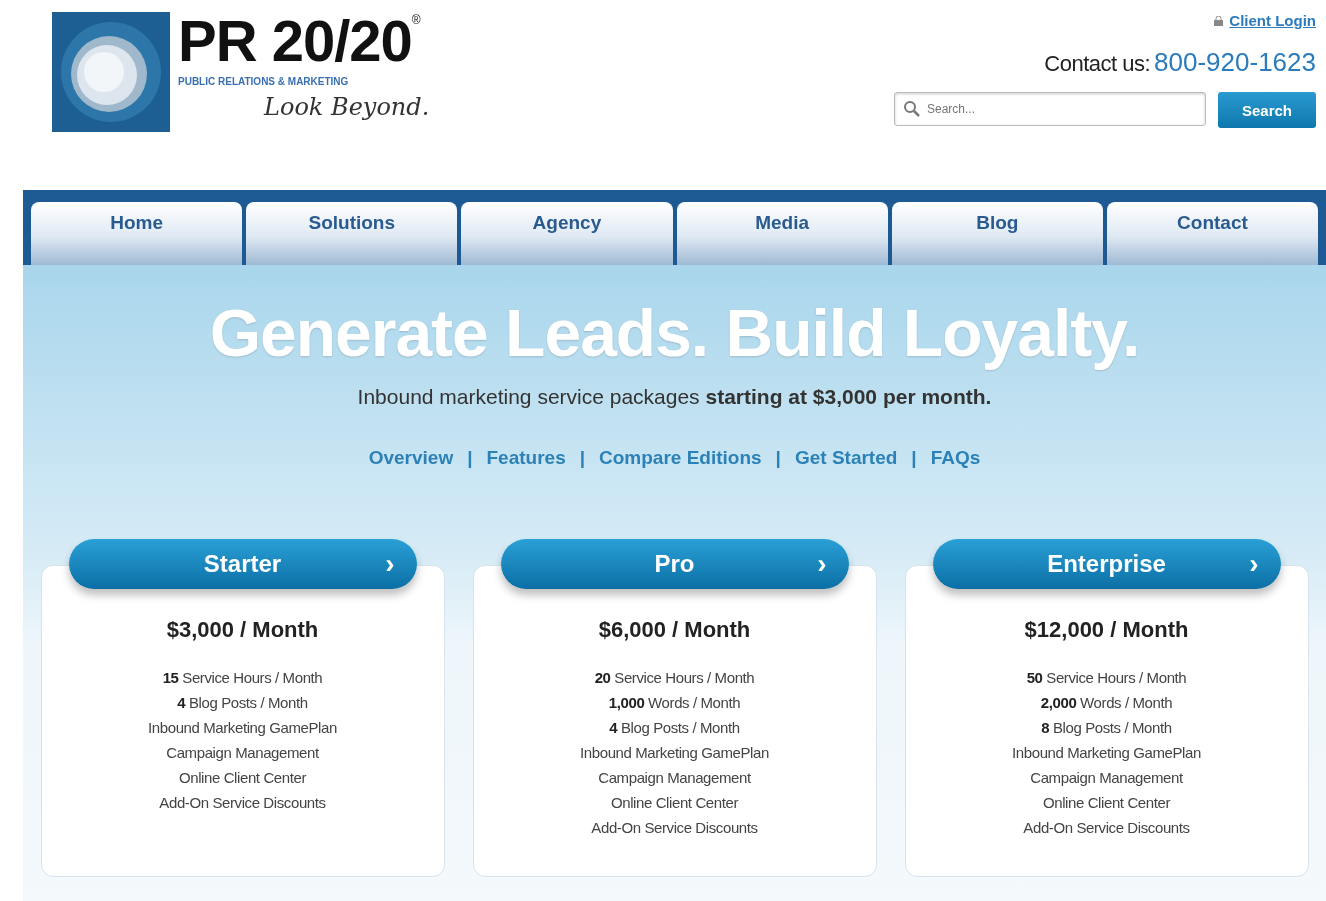  Describe the element at coordinates (1235, 62) in the screenshot. I see `phone-number: 800-920-1623` at that location.